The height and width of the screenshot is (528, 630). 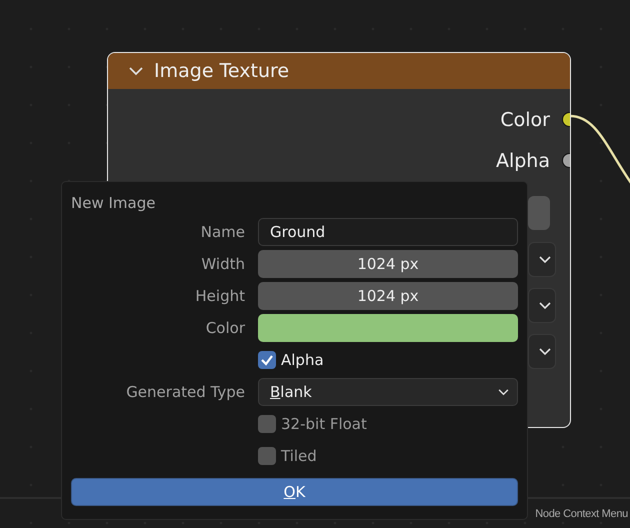 What do you see at coordinates (185, 392) in the screenshot?
I see `field-label: Generated Type` at bounding box center [185, 392].